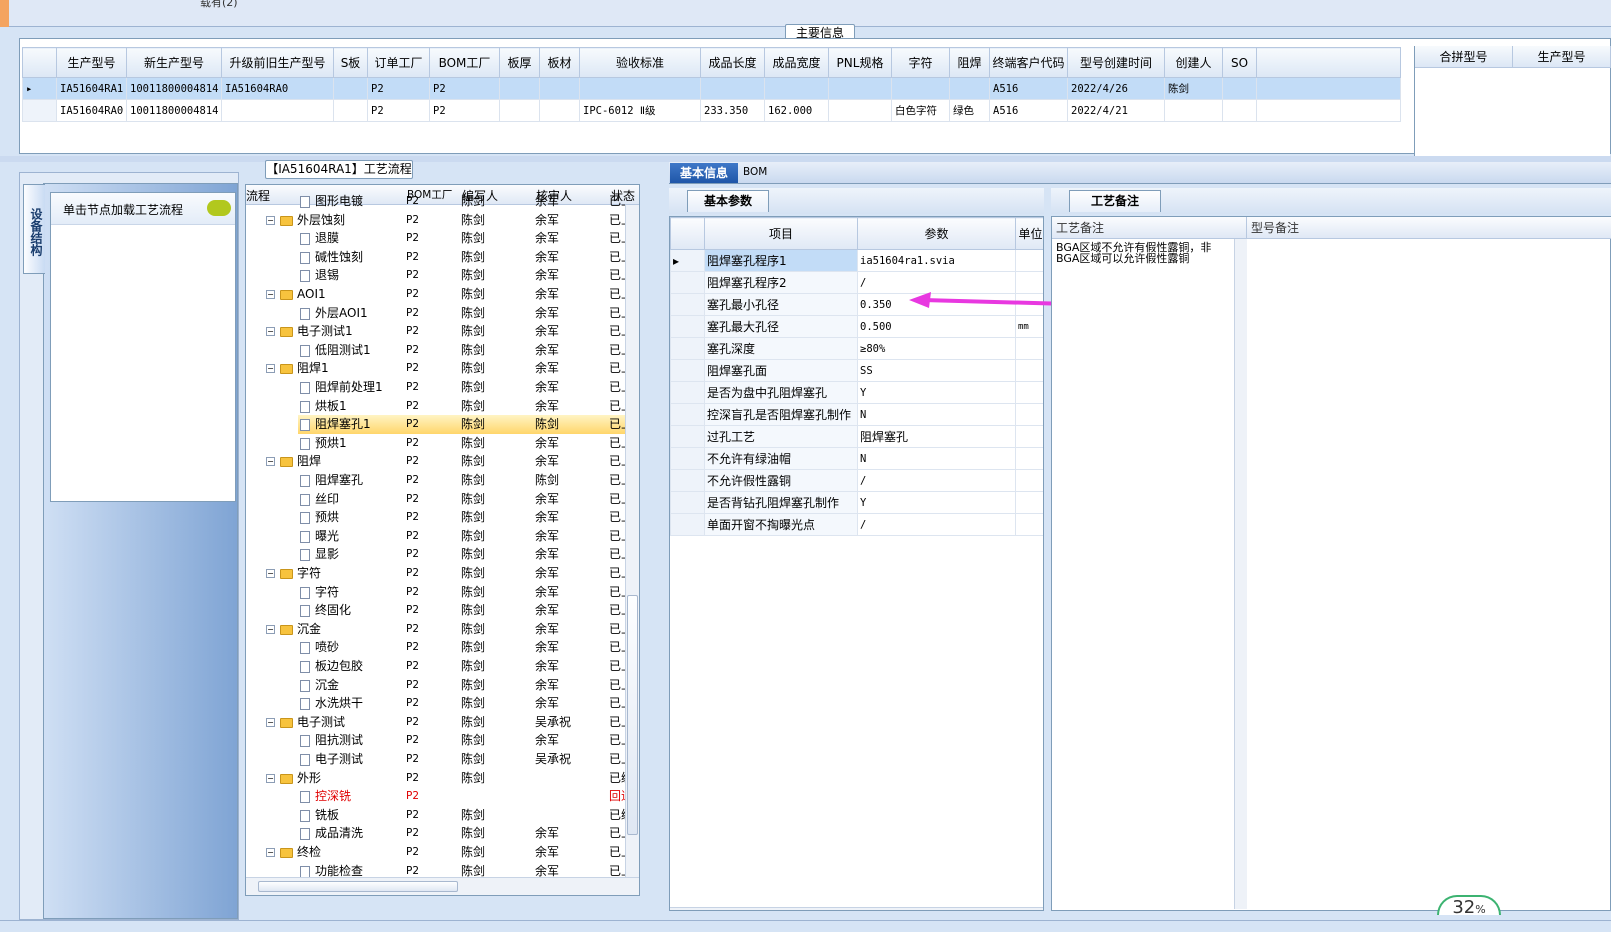 This screenshot has height=932, width=1611. I want to click on tab-process-remark: 工艺备注, so click(1115, 201).